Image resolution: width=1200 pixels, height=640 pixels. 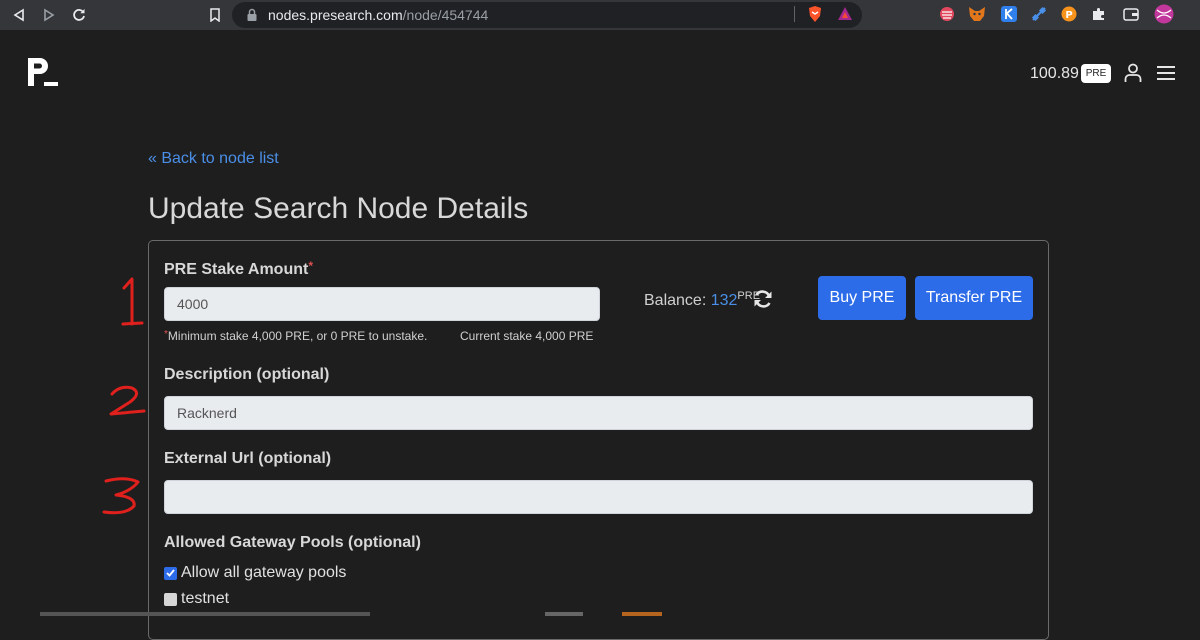 What do you see at coordinates (338, 208) in the screenshot?
I see `page-title: Update Search Node Details` at bounding box center [338, 208].